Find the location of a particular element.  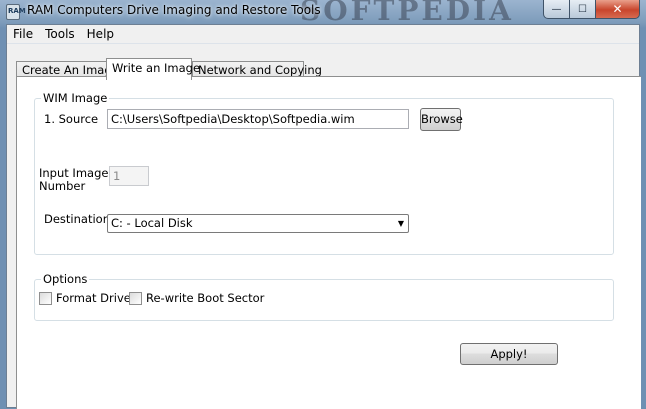

apply-button: Apply! is located at coordinates (509, 354).